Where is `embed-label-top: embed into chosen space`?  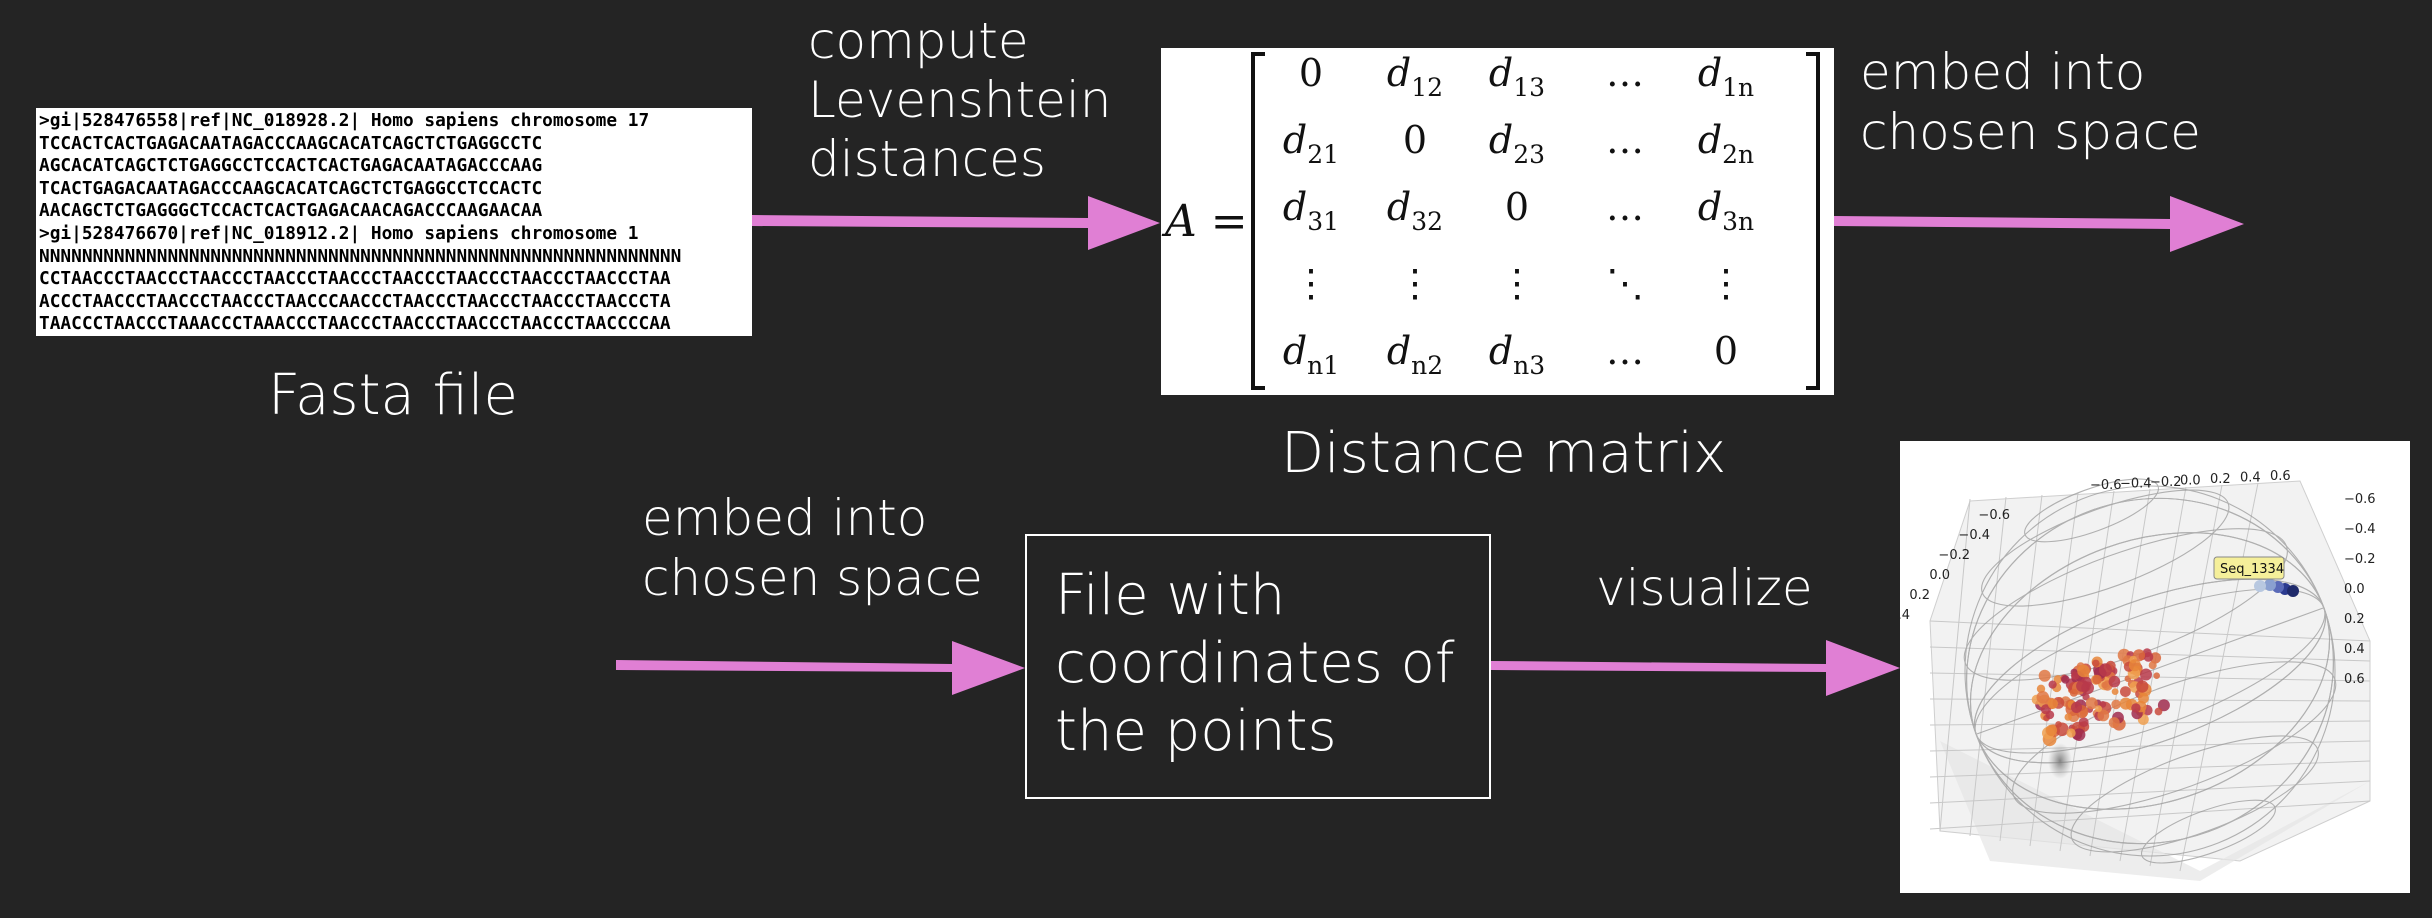 embed-label-top: embed into chosen space is located at coordinates (2030, 102).